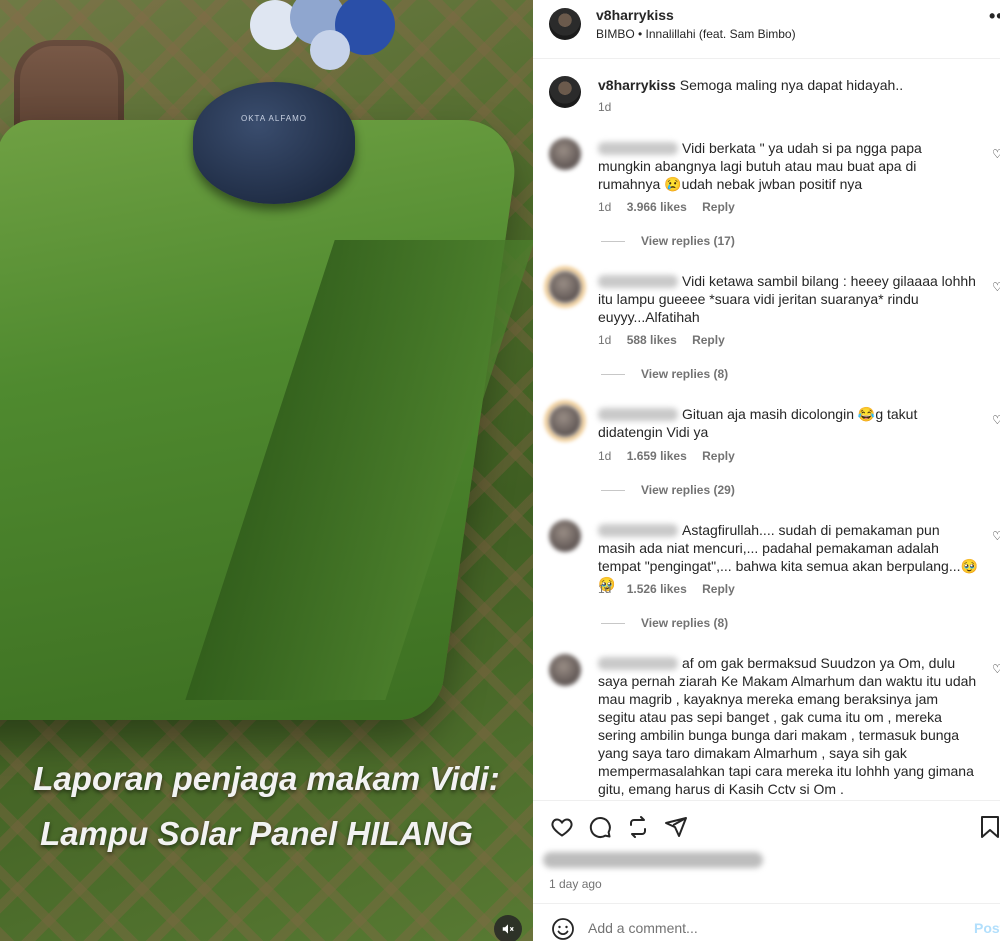 Image resolution: width=1000 pixels, height=941 pixels. I want to click on send-icon, so click(676, 827).